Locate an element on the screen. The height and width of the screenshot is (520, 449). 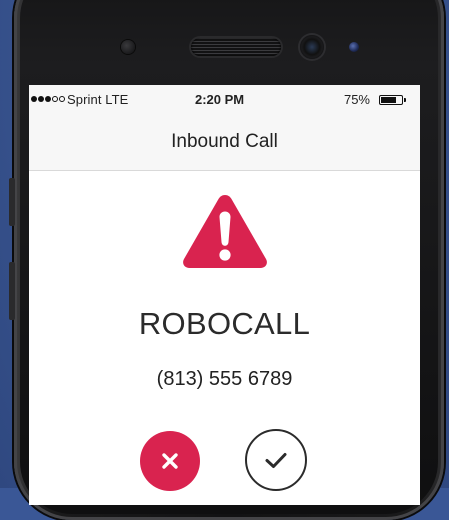
volume-down-button is located at coordinates (12, 291).